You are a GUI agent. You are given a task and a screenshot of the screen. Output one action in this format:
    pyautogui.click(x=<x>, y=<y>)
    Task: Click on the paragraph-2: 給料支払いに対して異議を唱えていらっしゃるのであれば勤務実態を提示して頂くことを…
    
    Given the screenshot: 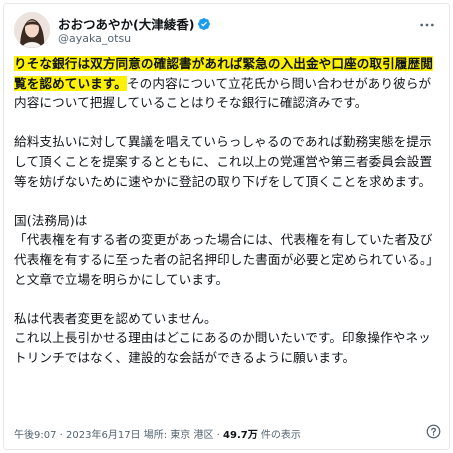 What is the action you would take?
    pyautogui.click(x=223, y=161)
    